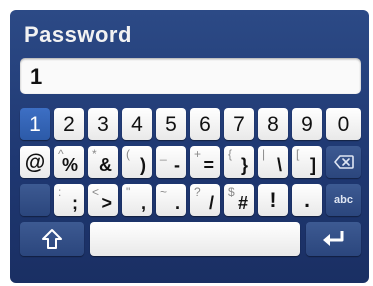 Image resolution: width=373 pixels, height=286 pixels. I want to click on key-6: 6, so click(205, 124).